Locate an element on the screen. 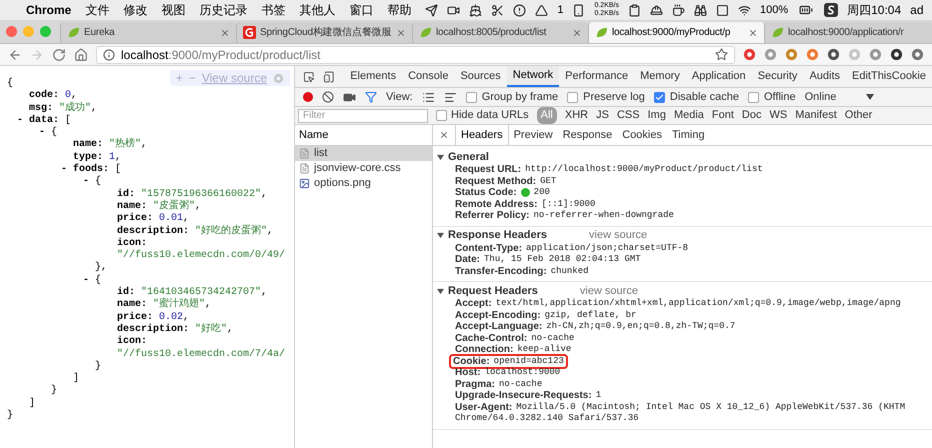 The width and height of the screenshot is (932, 448). request-row: list is located at coordinates (363, 153).